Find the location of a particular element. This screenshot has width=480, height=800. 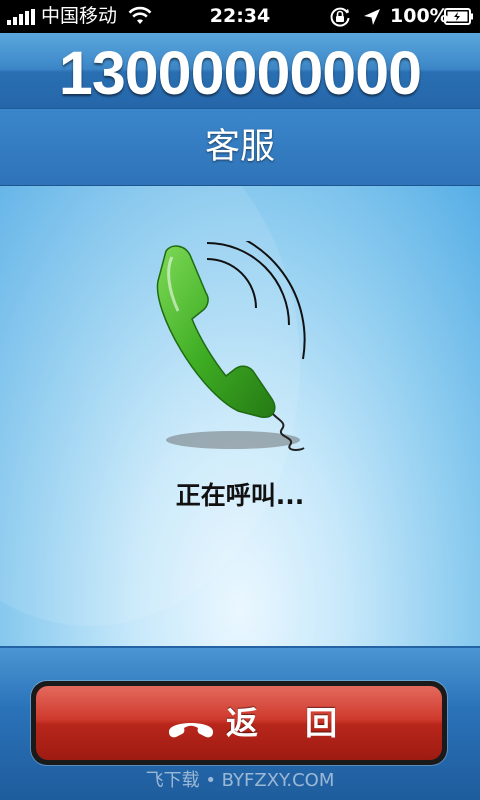

back-button-face: 返 回 is located at coordinates (239, 723).